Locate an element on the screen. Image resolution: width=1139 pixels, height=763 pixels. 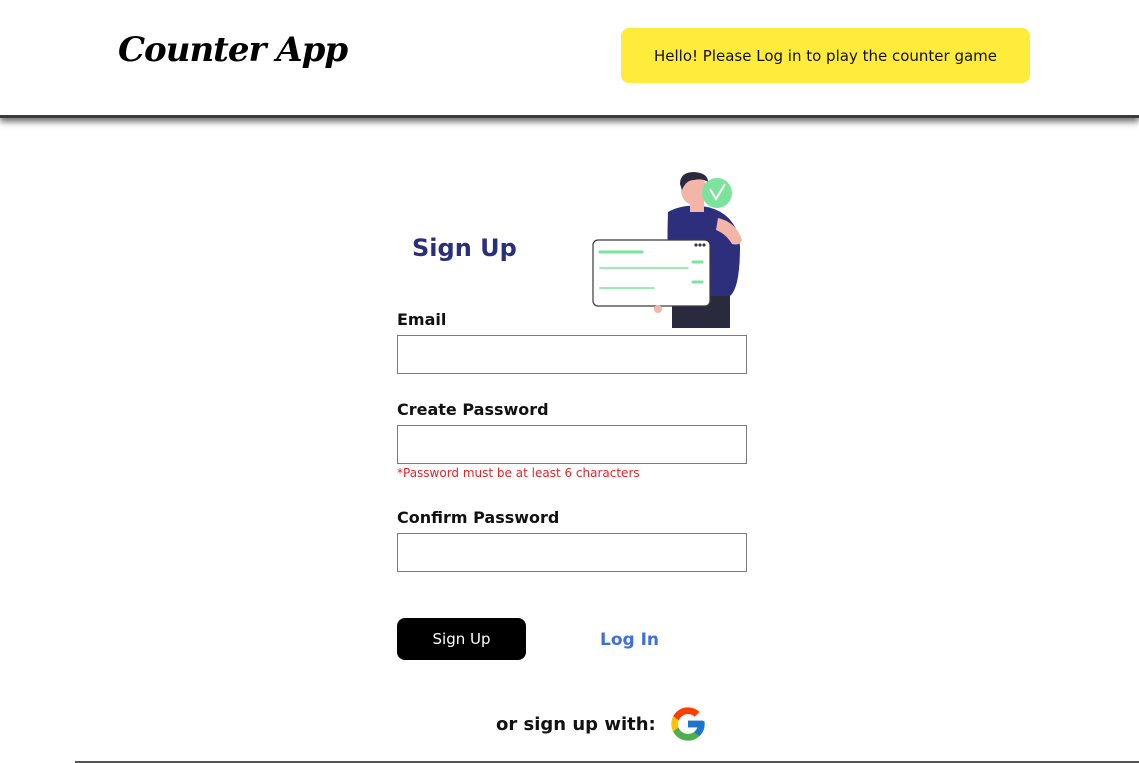
email-label: Email is located at coordinates (422, 319).